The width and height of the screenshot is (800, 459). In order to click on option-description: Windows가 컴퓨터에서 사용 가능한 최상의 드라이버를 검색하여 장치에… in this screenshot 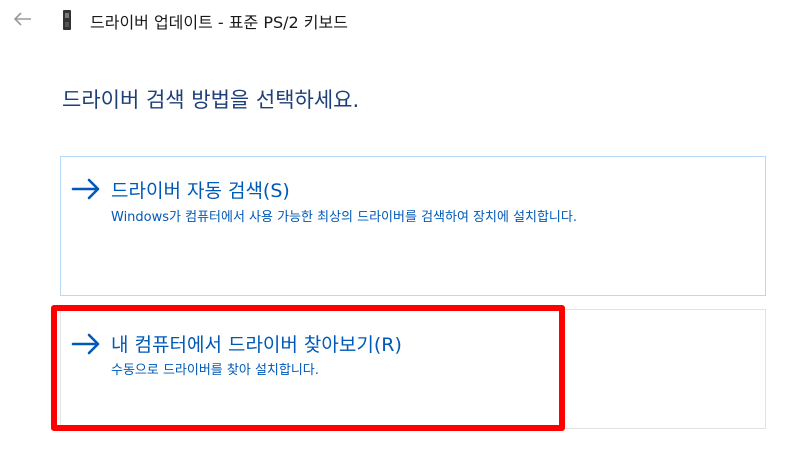, I will do `click(344, 217)`.